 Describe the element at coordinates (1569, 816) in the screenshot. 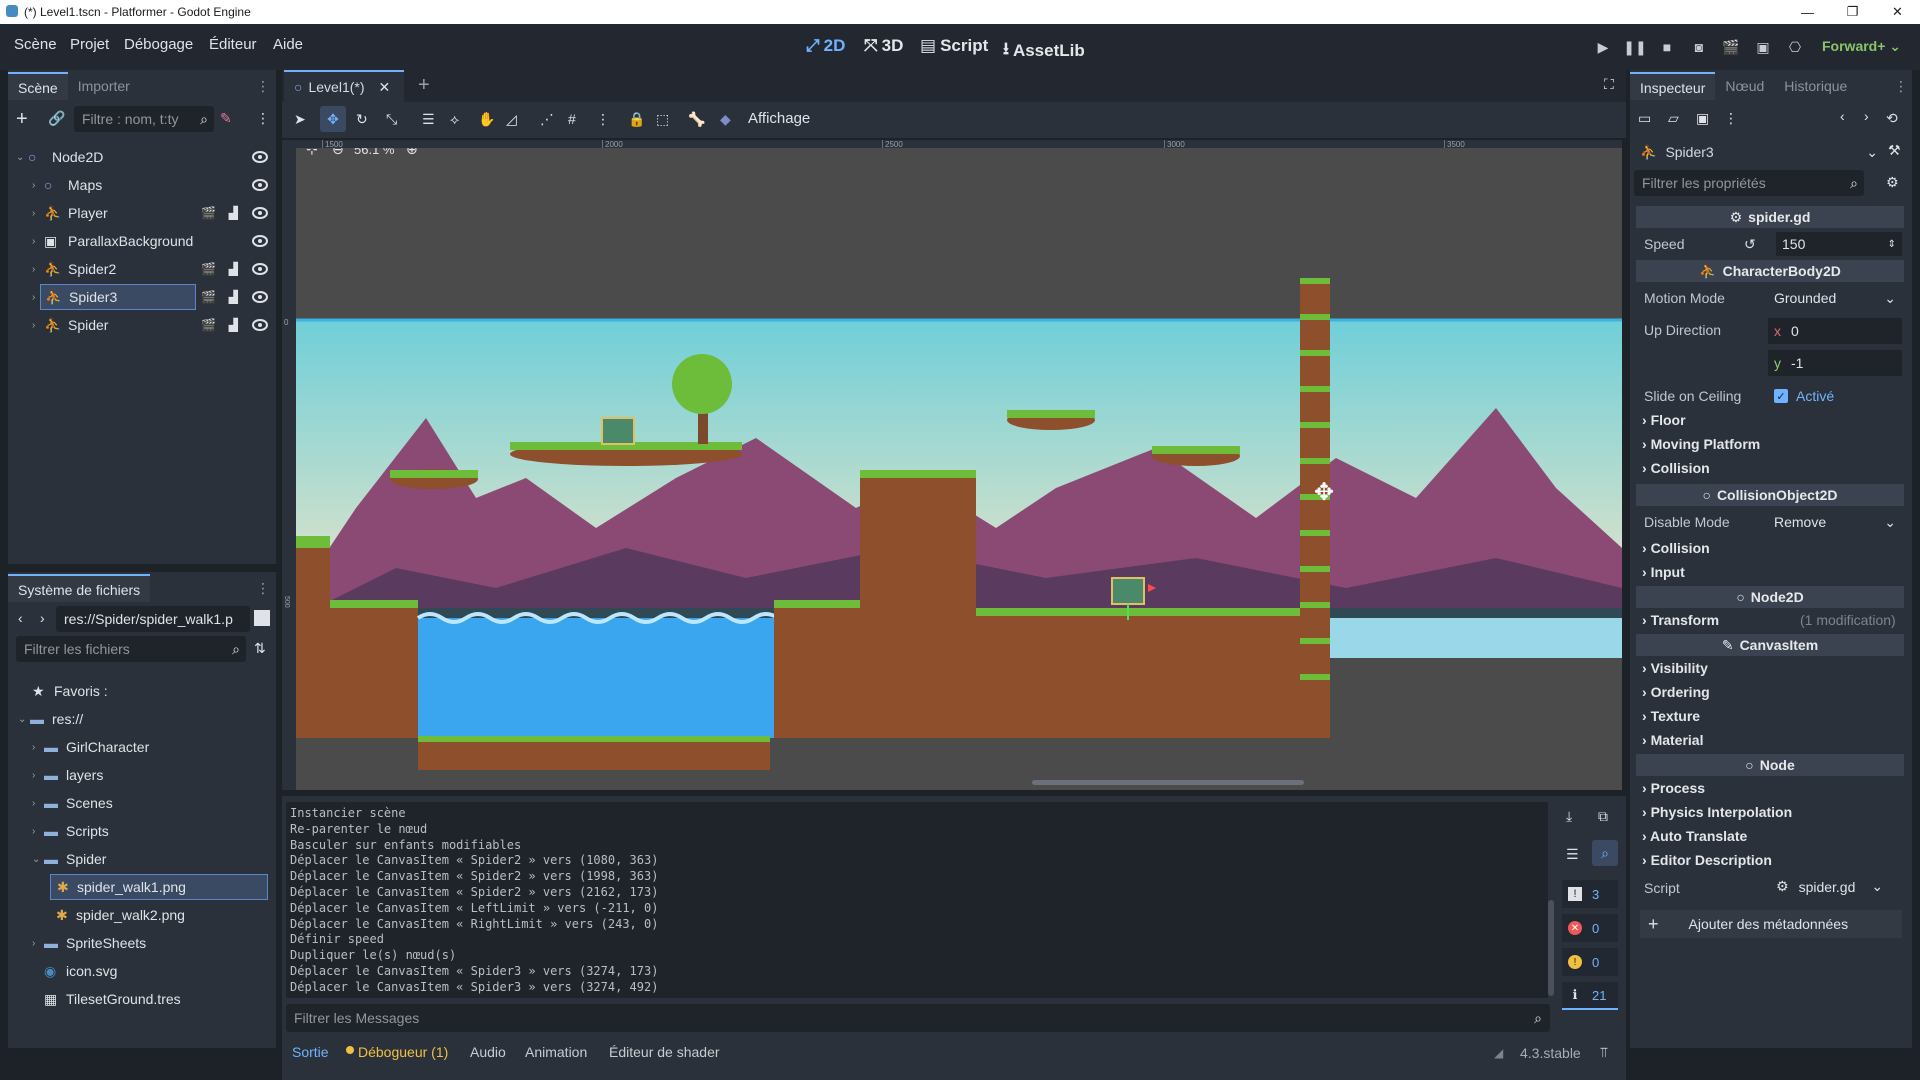

I see `clear-log-icon: ⤓` at that location.